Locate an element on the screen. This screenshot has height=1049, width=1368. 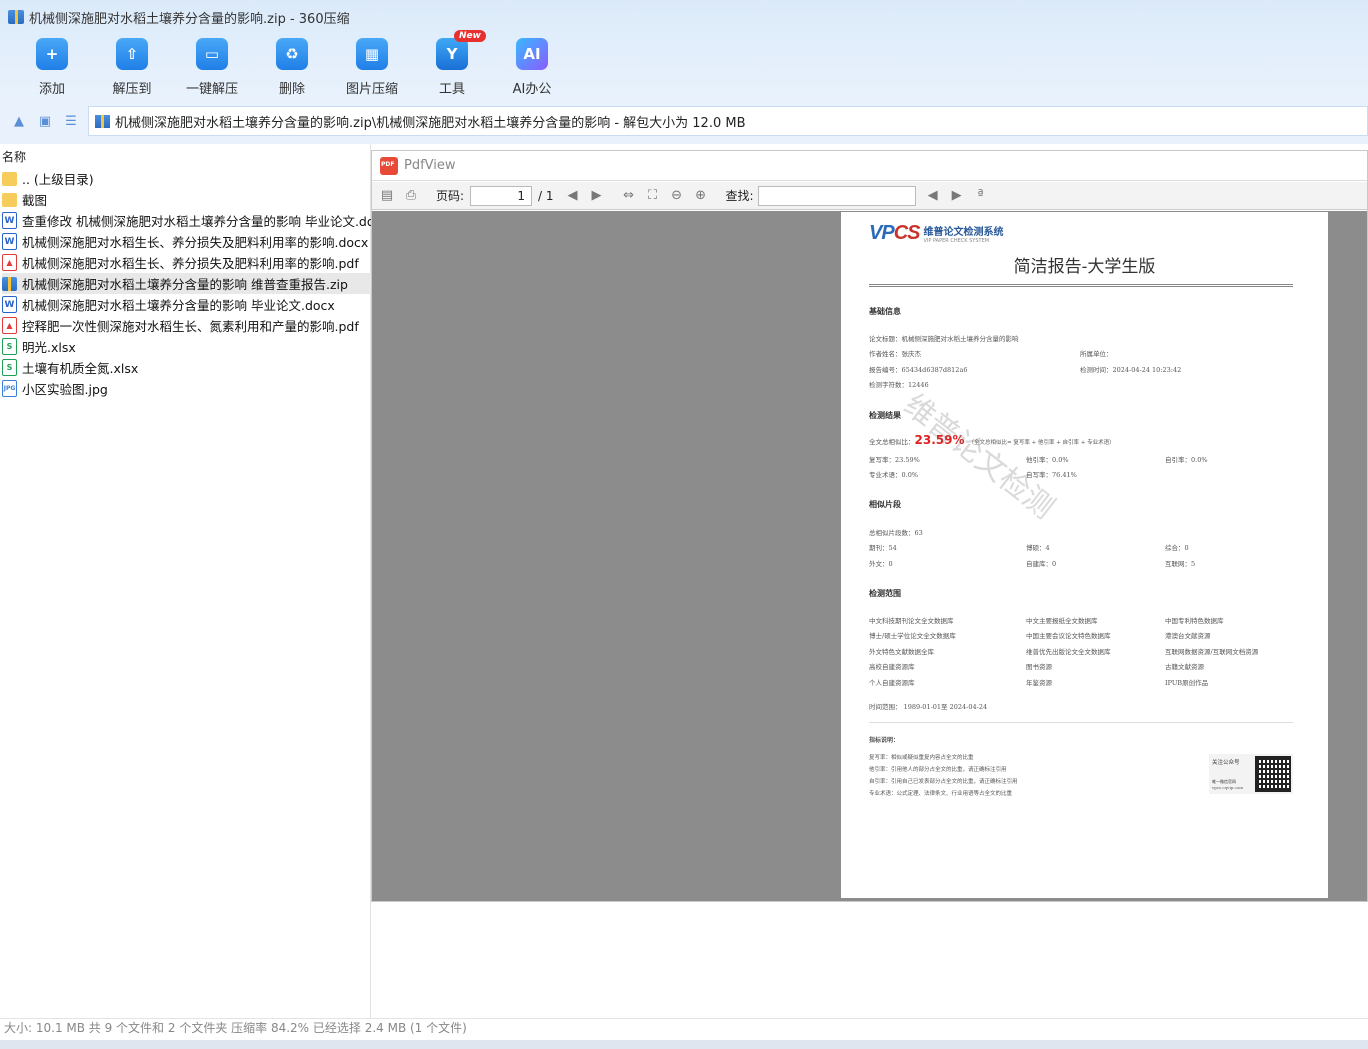
thumbnail-view-icon: ▣ is located at coordinates (45, 121).